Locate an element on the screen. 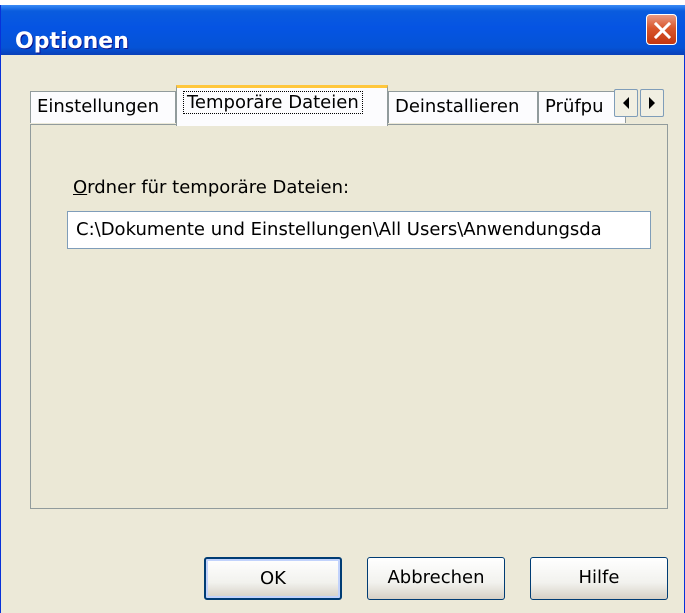 This screenshot has height=613, width=685. tab-label: Einstellungen is located at coordinates (98, 106).